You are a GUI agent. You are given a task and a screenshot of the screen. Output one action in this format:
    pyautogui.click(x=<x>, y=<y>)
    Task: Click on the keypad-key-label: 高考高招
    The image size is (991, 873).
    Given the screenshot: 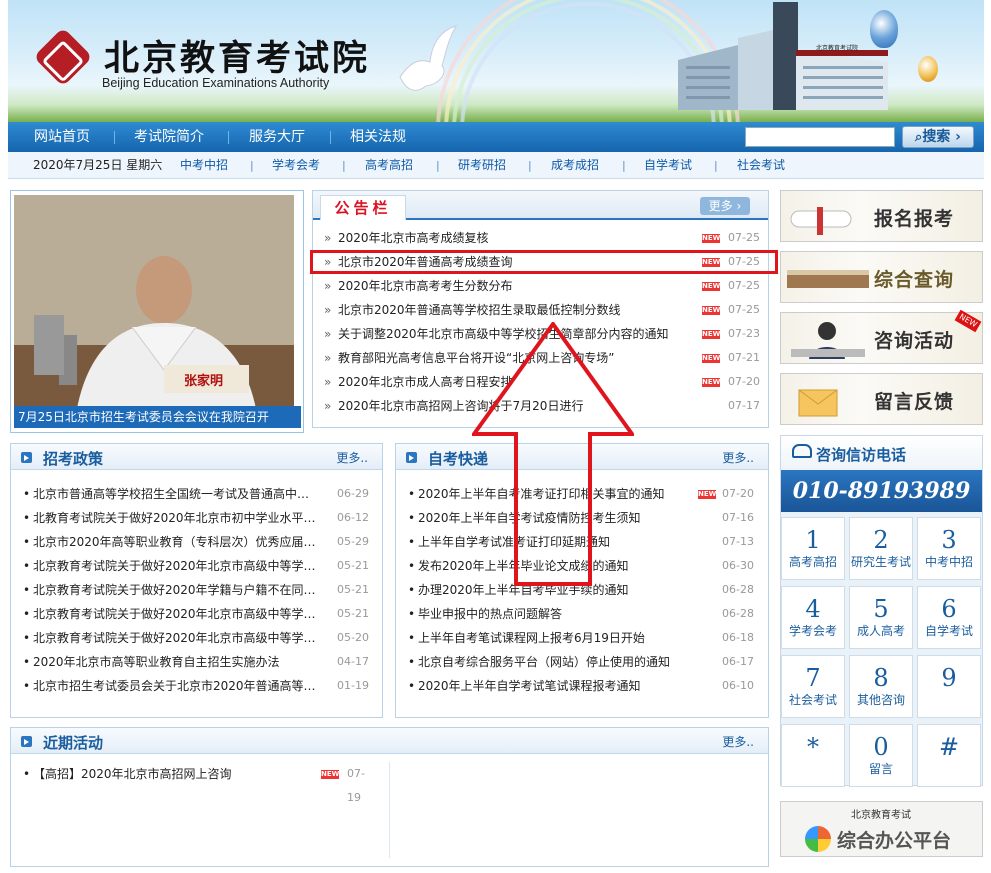 What is the action you would take?
    pyautogui.click(x=812, y=562)
    